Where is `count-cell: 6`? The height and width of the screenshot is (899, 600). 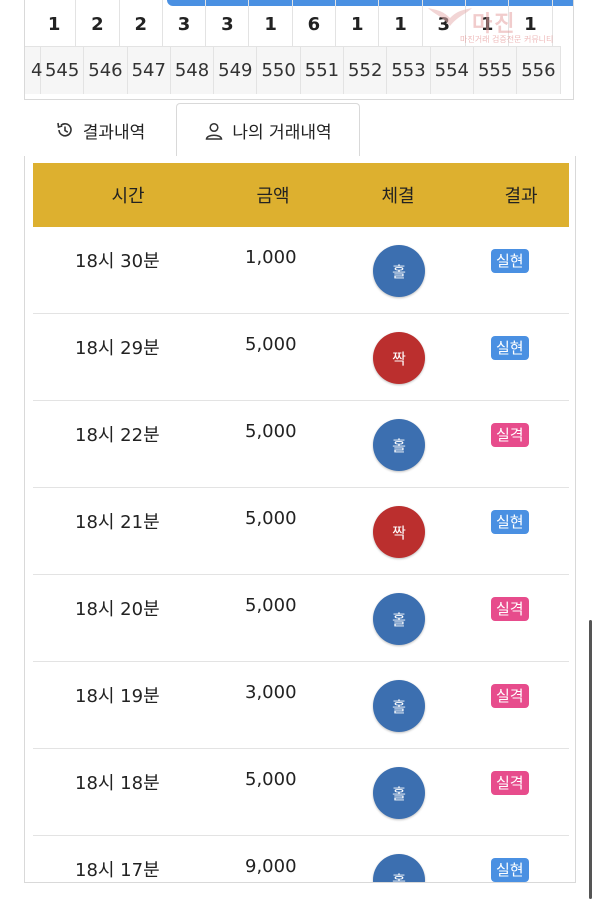
count-cell: 6 is located at coordinates (315, 23).